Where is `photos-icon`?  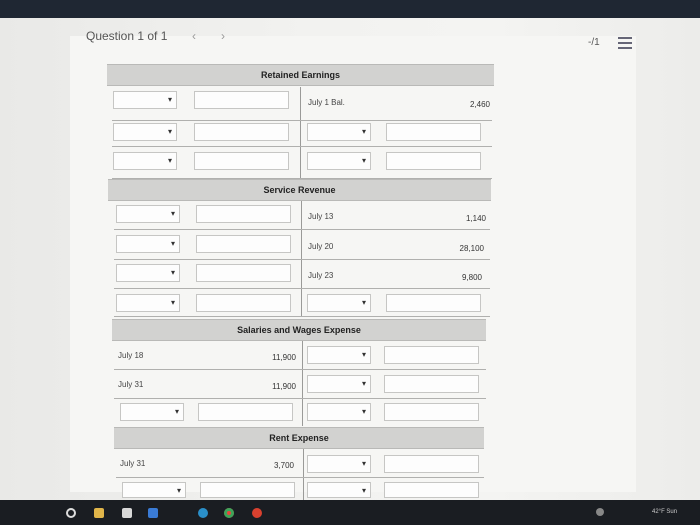 photos-icon is located at coordinates (257, 513).